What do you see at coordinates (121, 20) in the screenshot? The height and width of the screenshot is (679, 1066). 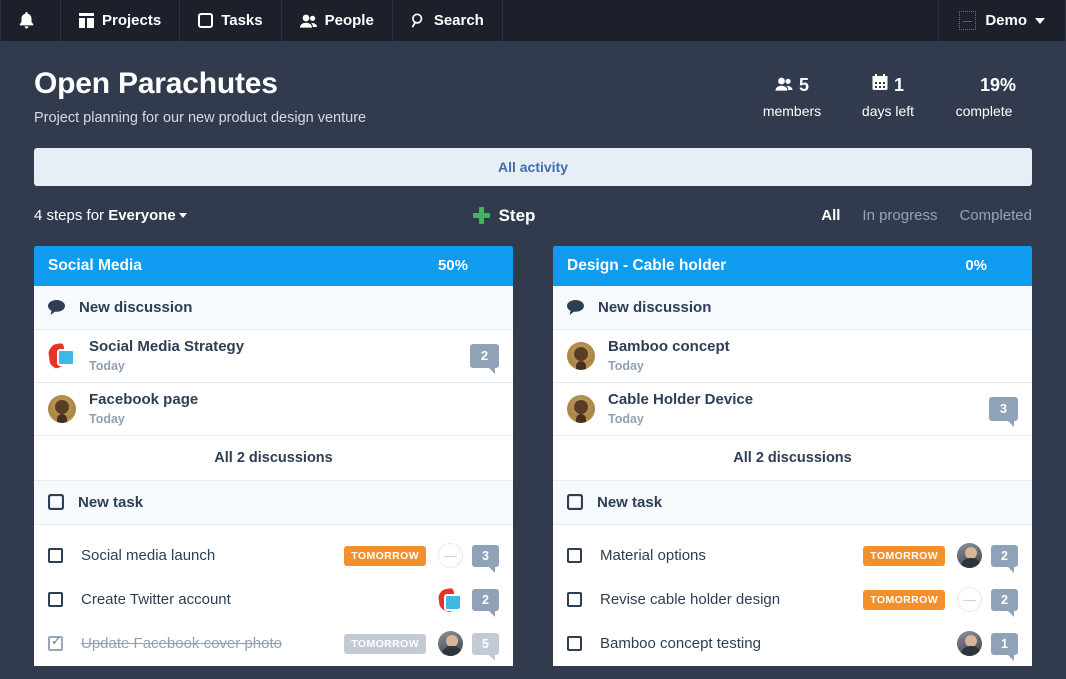 I see `nav-item-projects: Projects` at bounding box center [121, 20].